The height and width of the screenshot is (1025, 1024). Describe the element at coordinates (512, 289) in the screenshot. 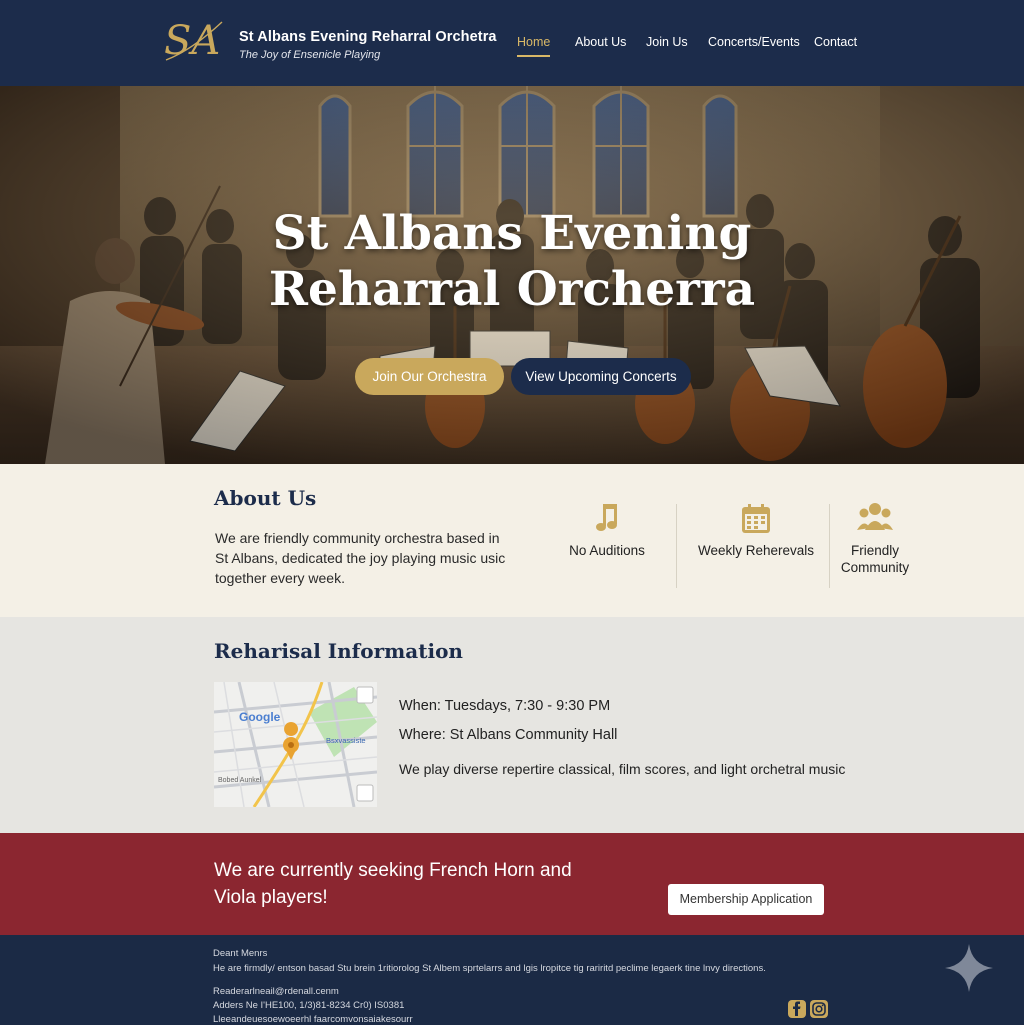

I see `hero-title-line2: Reharral Orcherra` at that location.